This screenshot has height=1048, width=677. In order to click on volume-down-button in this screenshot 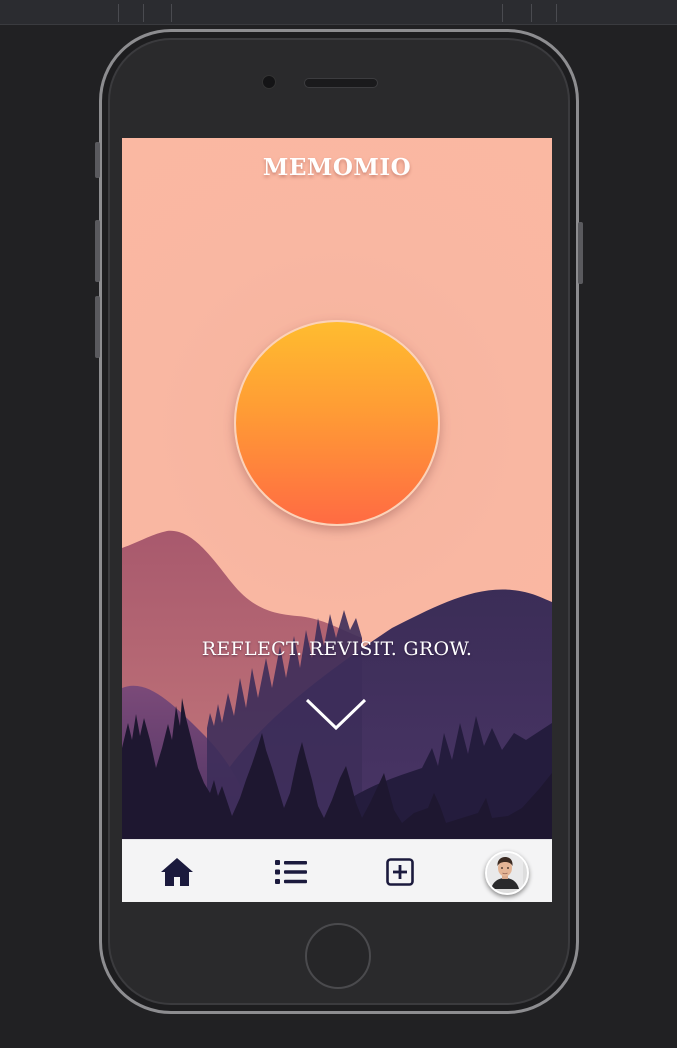, I will do `click(97, 327)`.